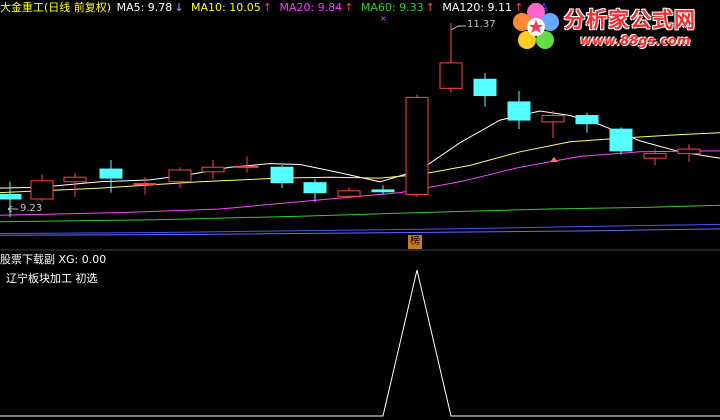 The image size is (720, 420). Describe the element at coordinates (481, 24) in the screenshot. I see `high-price-label: 11.37` at that location.